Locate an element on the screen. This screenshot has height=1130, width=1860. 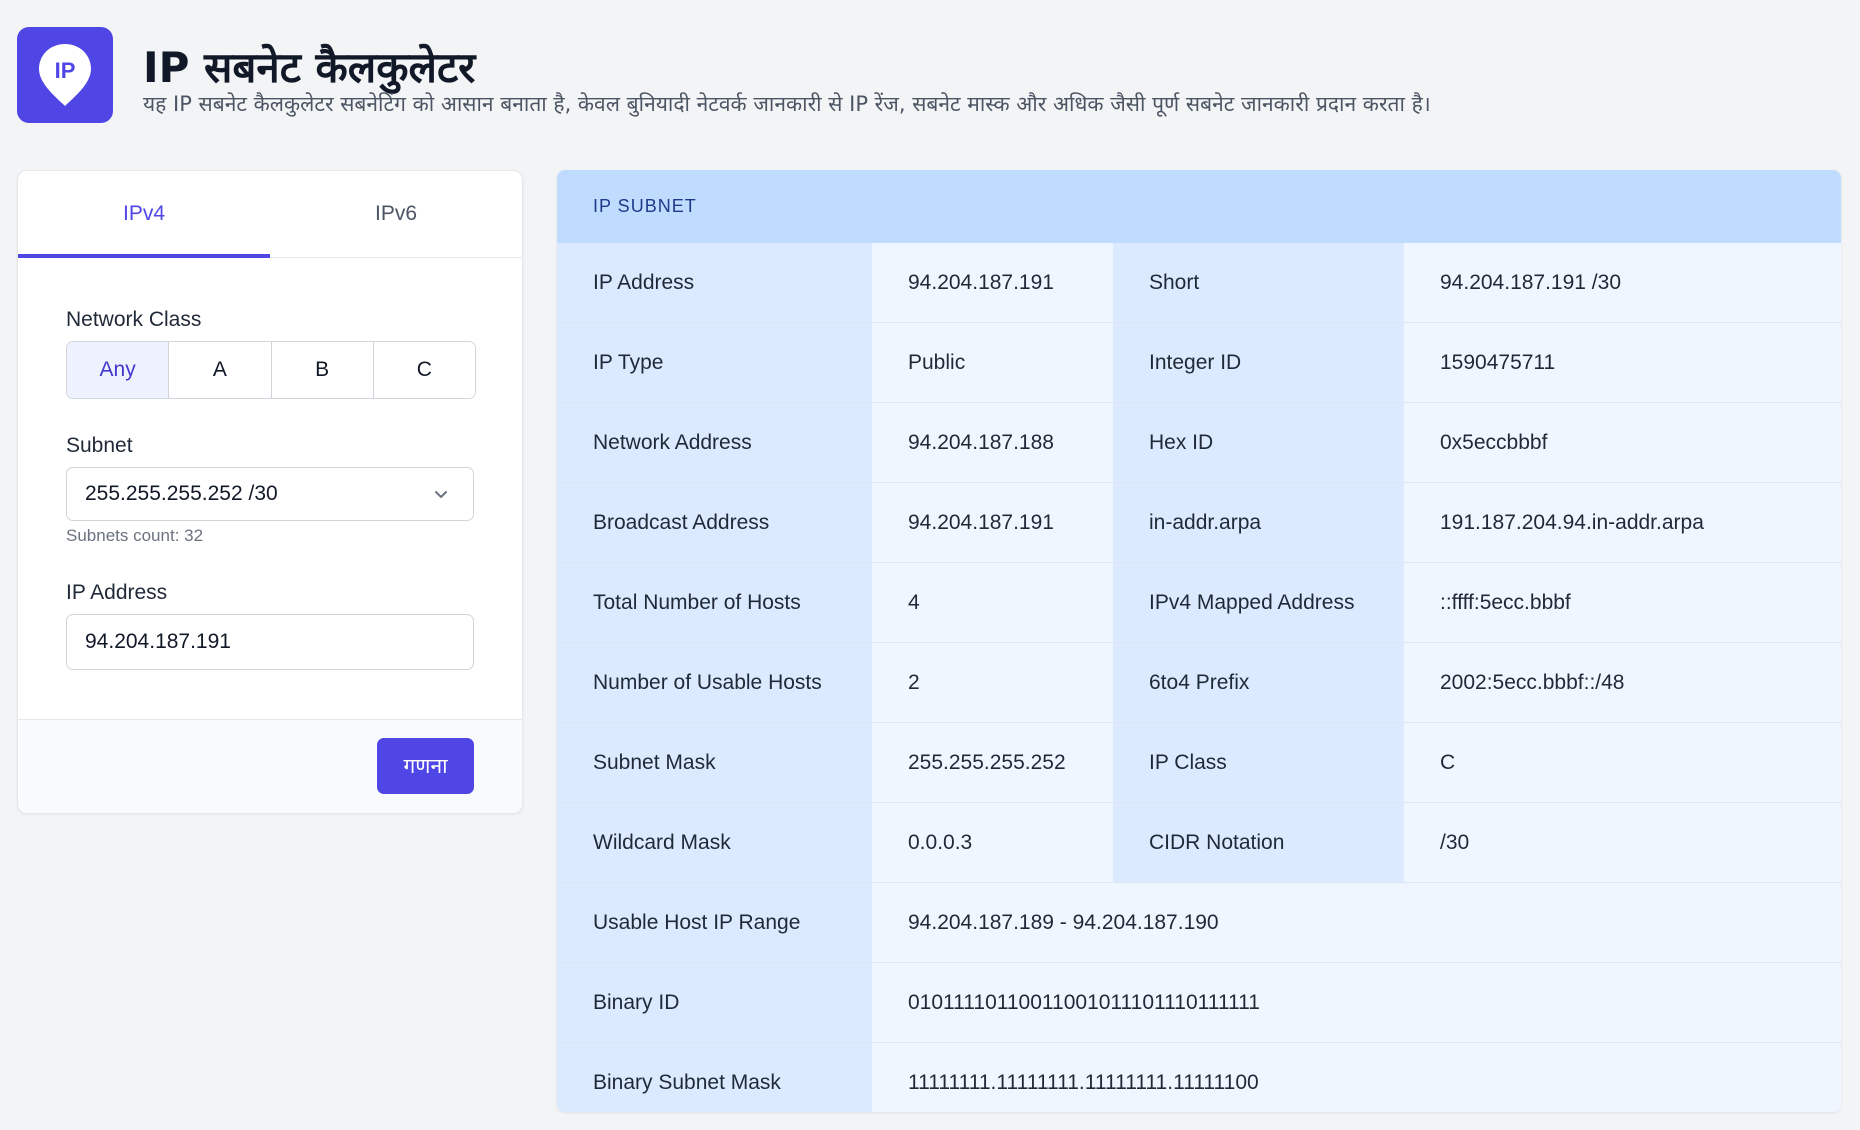
result-value: 01011110110011001011101110111111 is located at coordinates (1356, 1002).